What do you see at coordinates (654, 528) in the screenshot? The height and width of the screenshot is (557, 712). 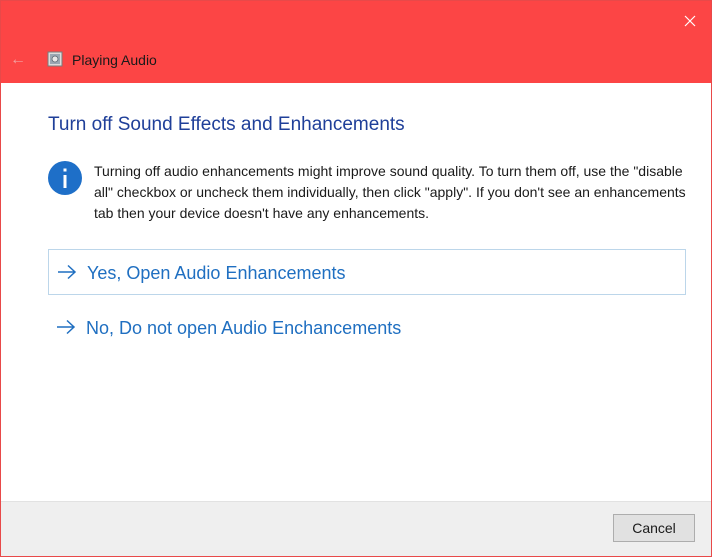 I see `cancel-button: Cancel` at bounding box center [654, 528].